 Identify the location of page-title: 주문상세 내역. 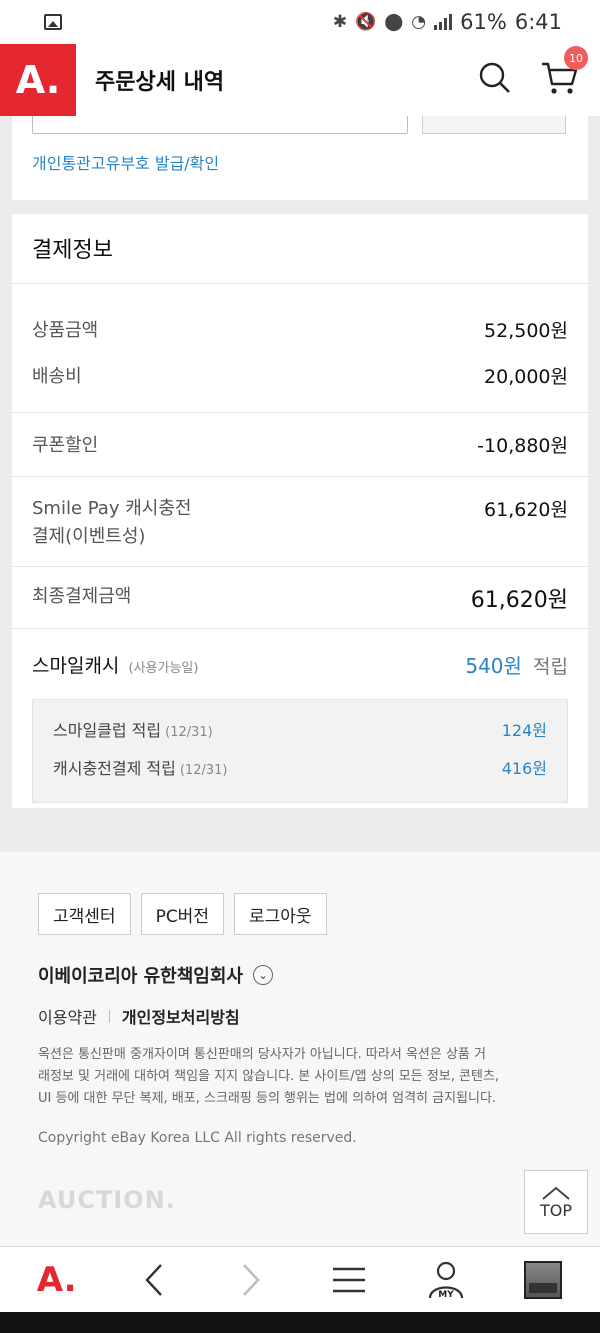
(160, 82).